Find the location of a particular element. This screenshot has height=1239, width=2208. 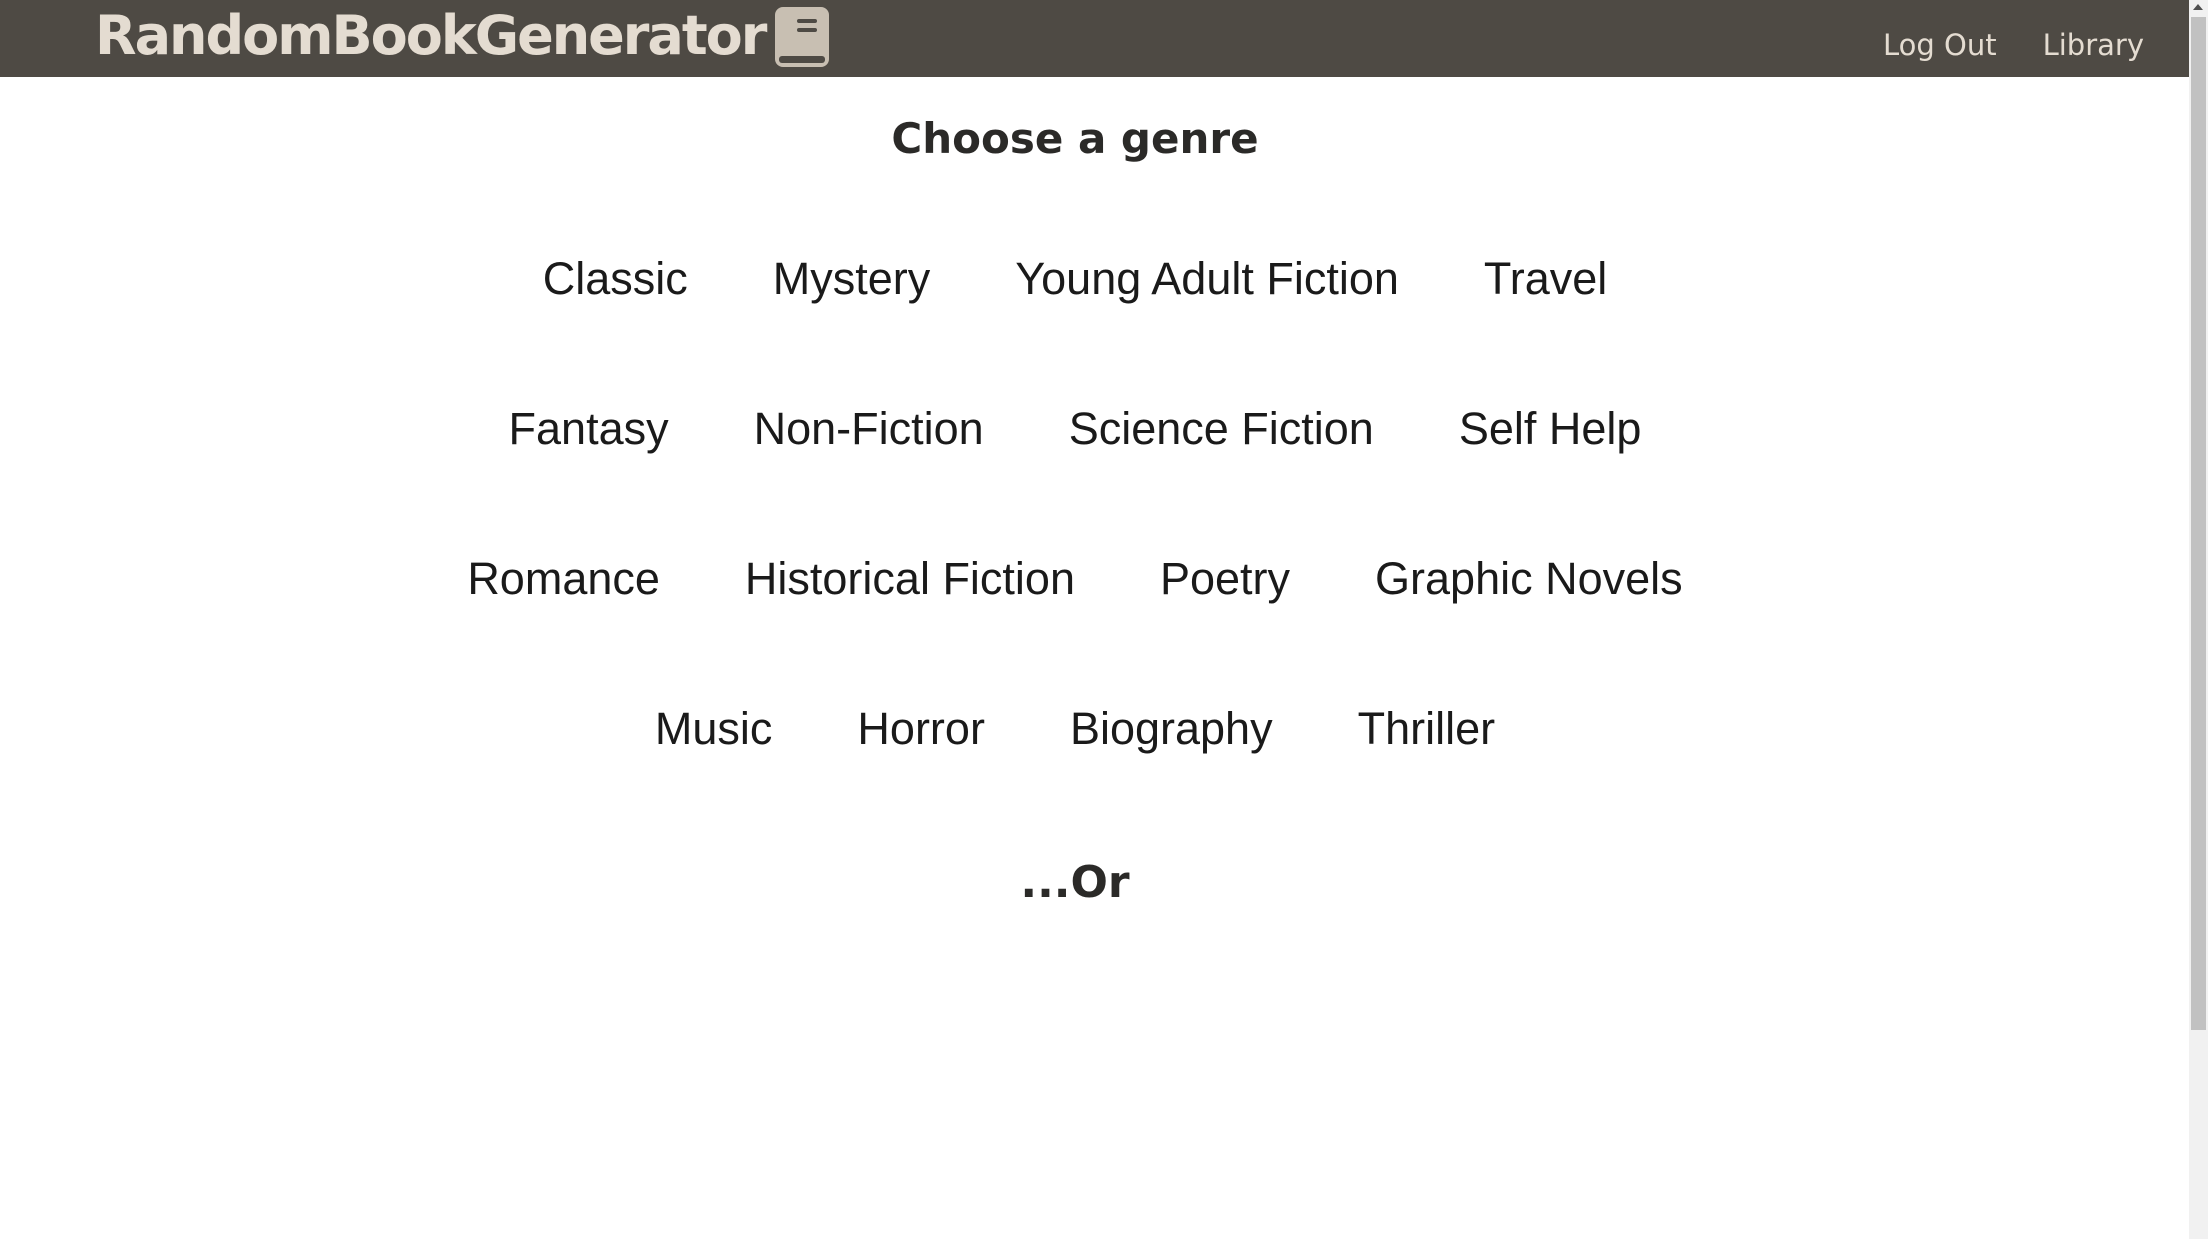

page-title: Choose a genre is located at coordinates (1075, 138).